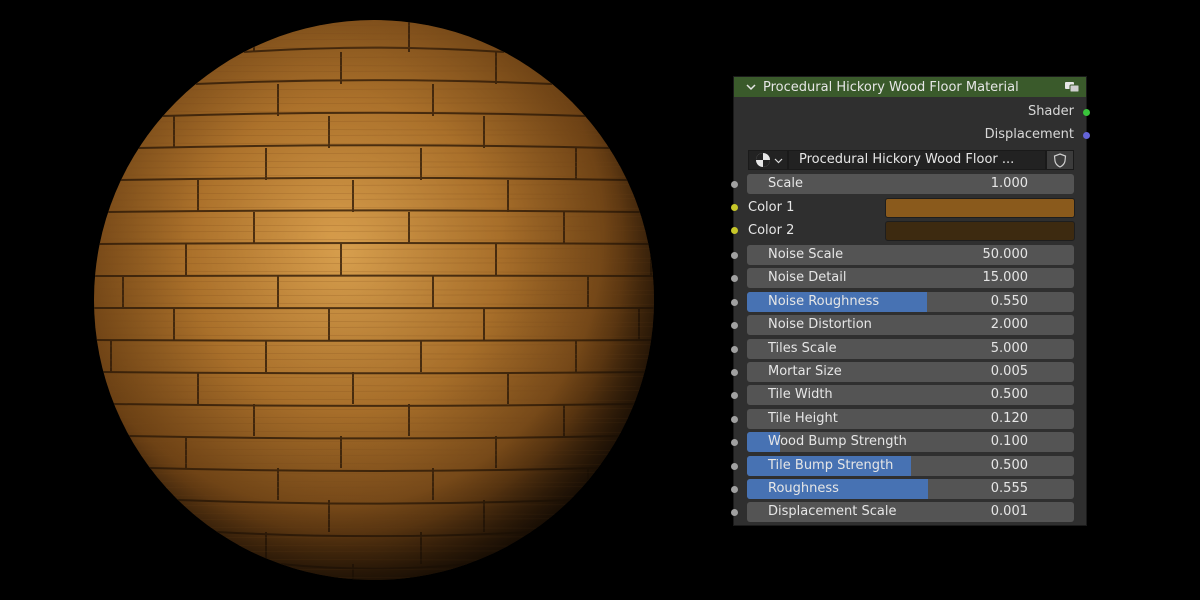 This screenshot has height=600, width=1200. Describe the element at coordinates (910, 442) in the screenshot. I see `wood-bump-strength-field: Wood Bump Strength 0.100` at that location.